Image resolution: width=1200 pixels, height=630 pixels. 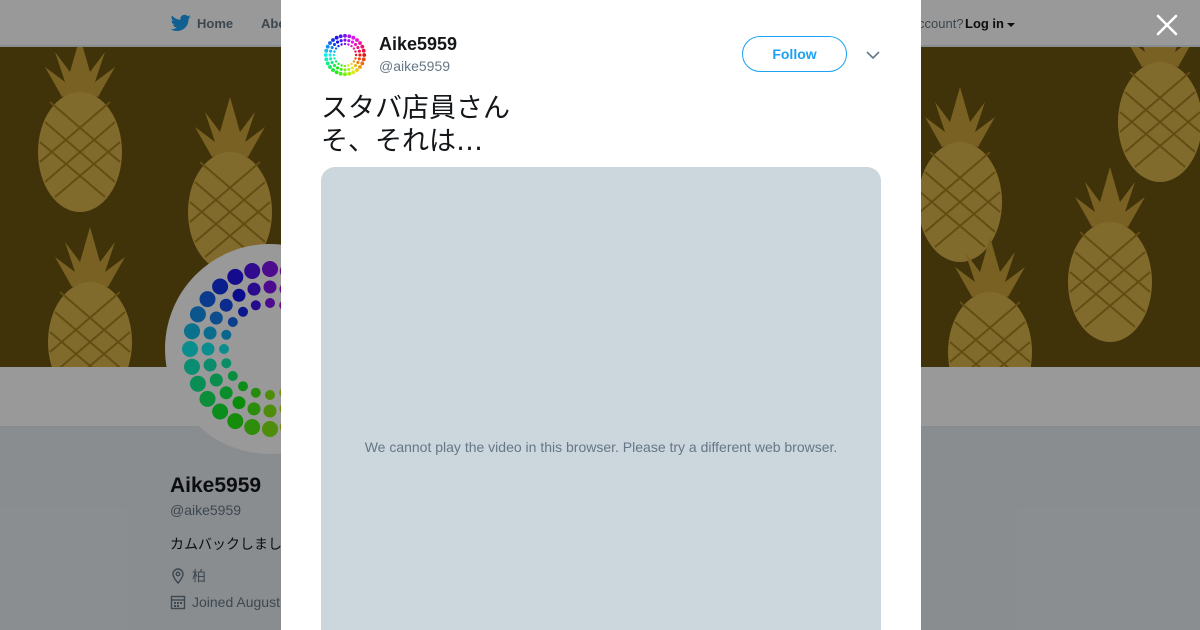 I want to click on modal-display-name: Aike5959, so click(x=418, y=44).